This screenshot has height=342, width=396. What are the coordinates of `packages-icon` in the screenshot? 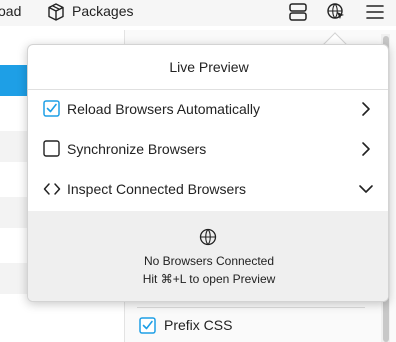 It's located at (56, 12).